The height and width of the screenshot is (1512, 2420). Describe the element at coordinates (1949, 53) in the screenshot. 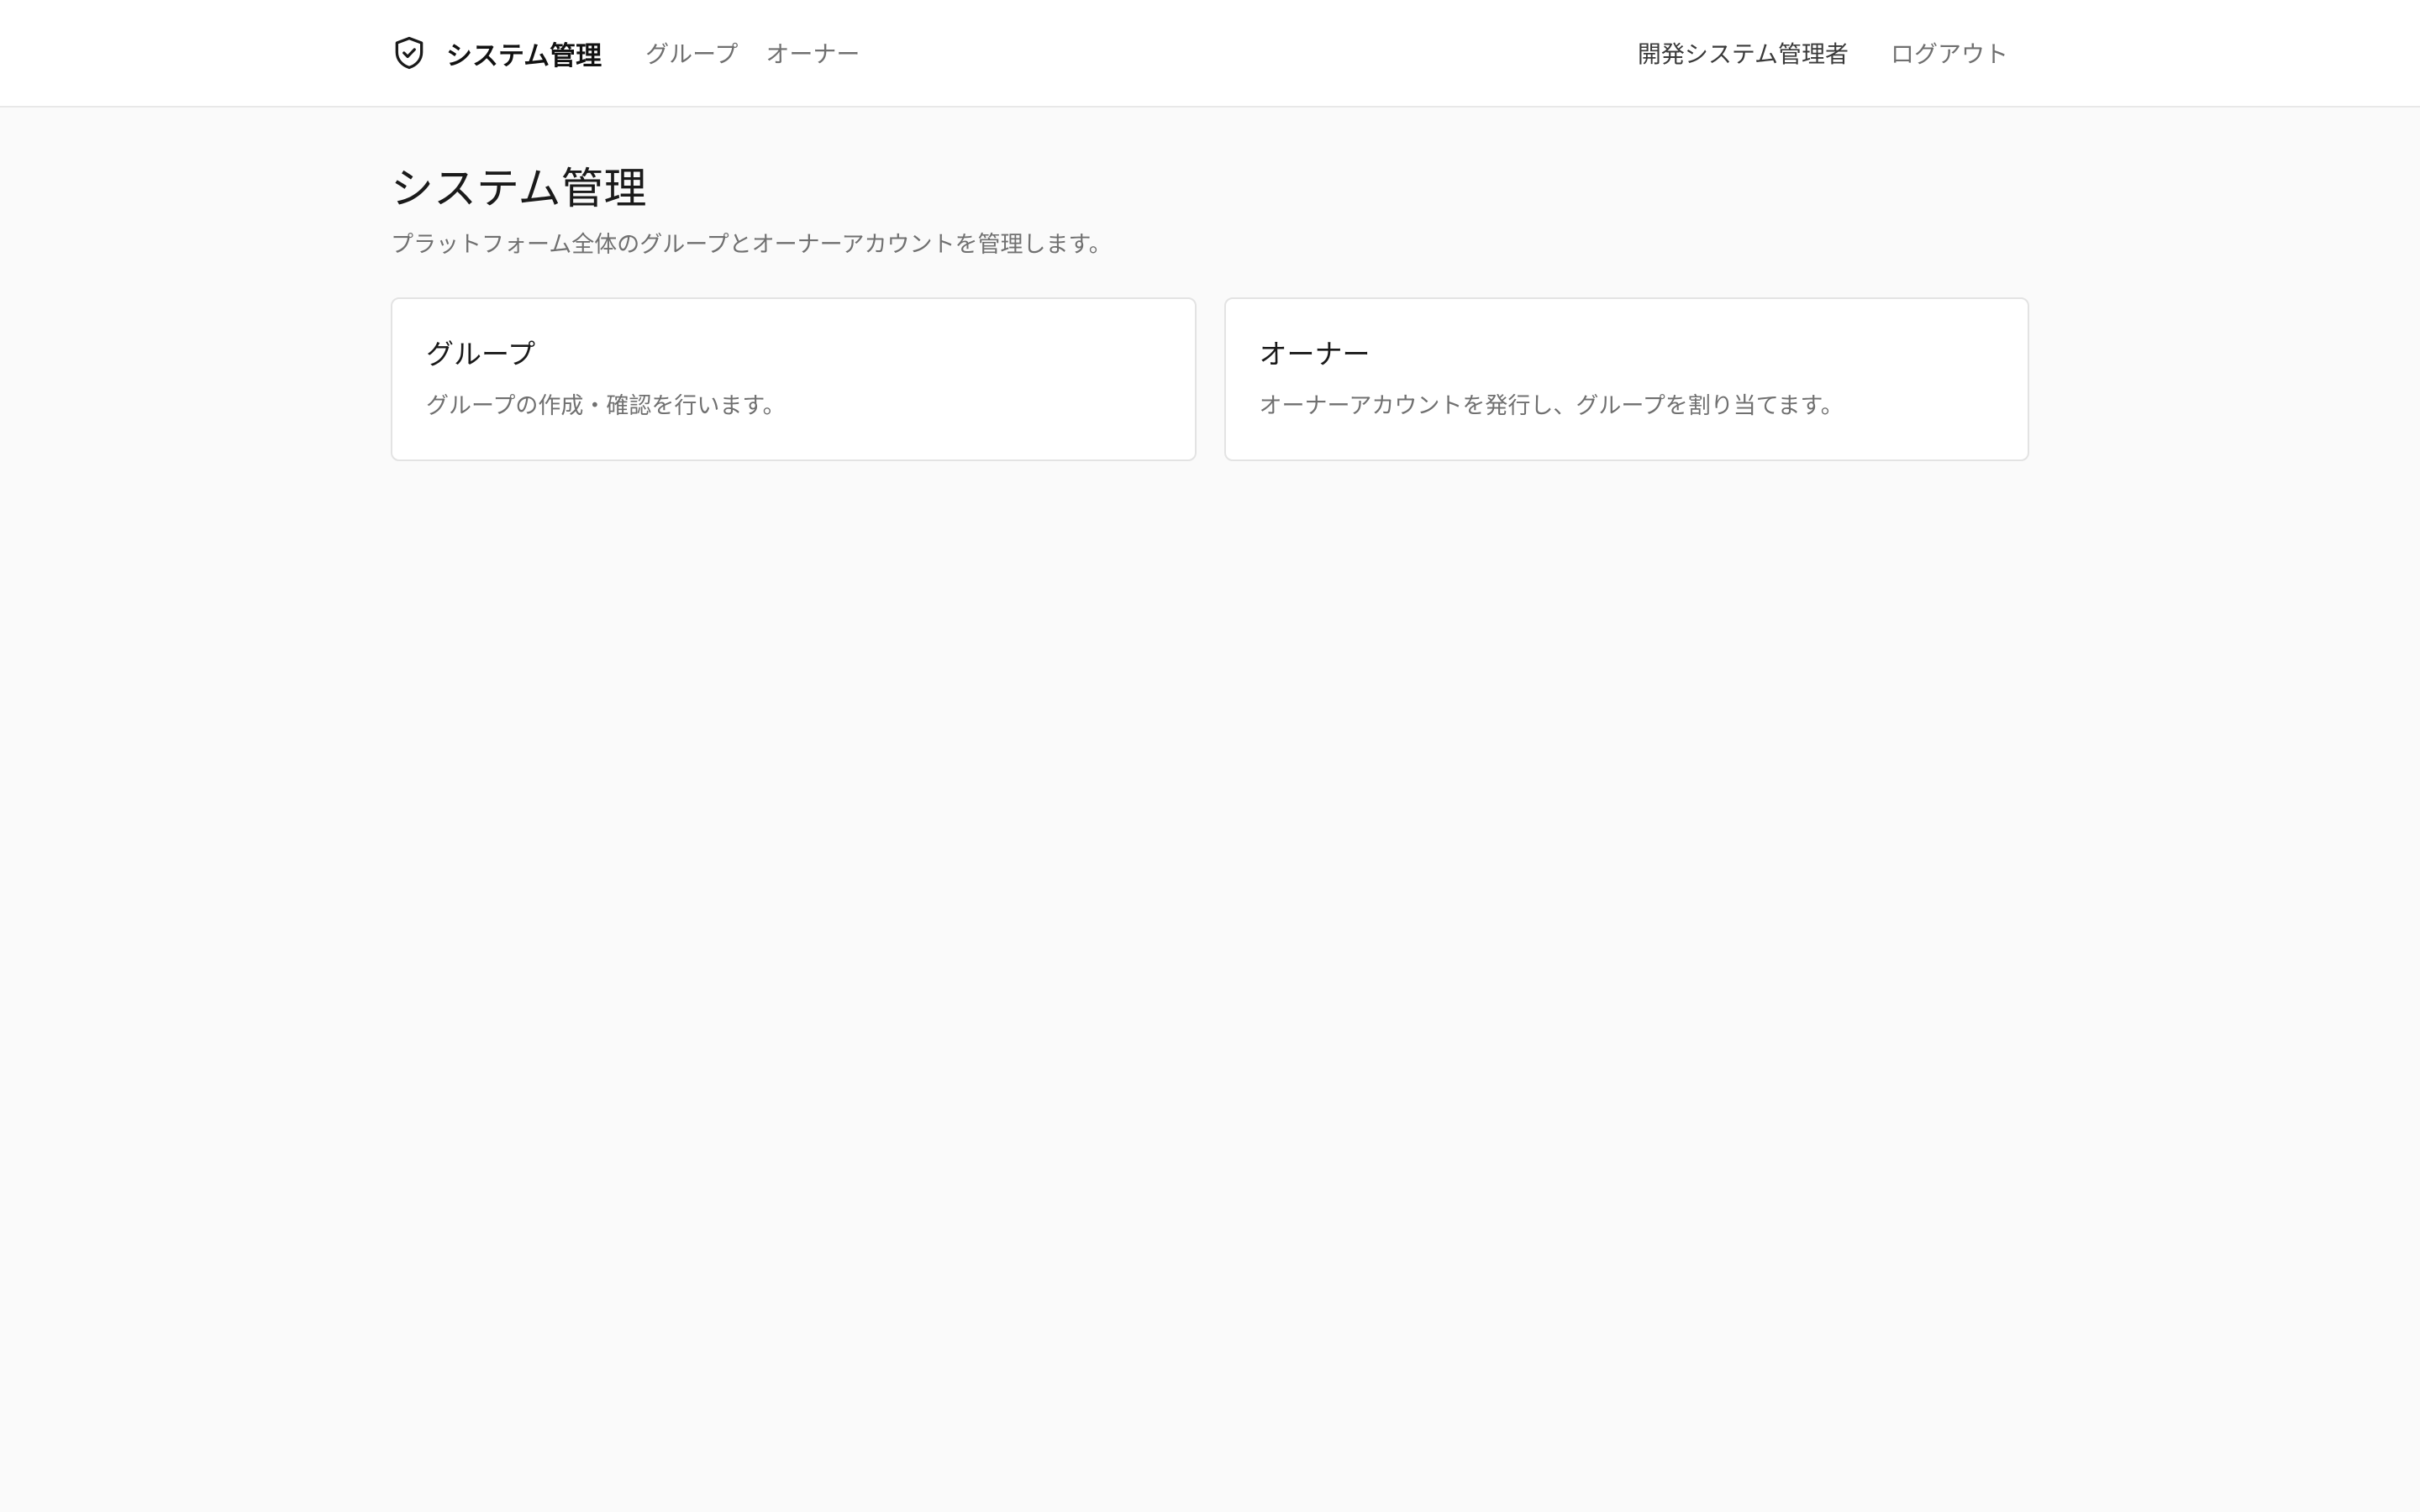

I see `logout-button: ログアウト` at that location.